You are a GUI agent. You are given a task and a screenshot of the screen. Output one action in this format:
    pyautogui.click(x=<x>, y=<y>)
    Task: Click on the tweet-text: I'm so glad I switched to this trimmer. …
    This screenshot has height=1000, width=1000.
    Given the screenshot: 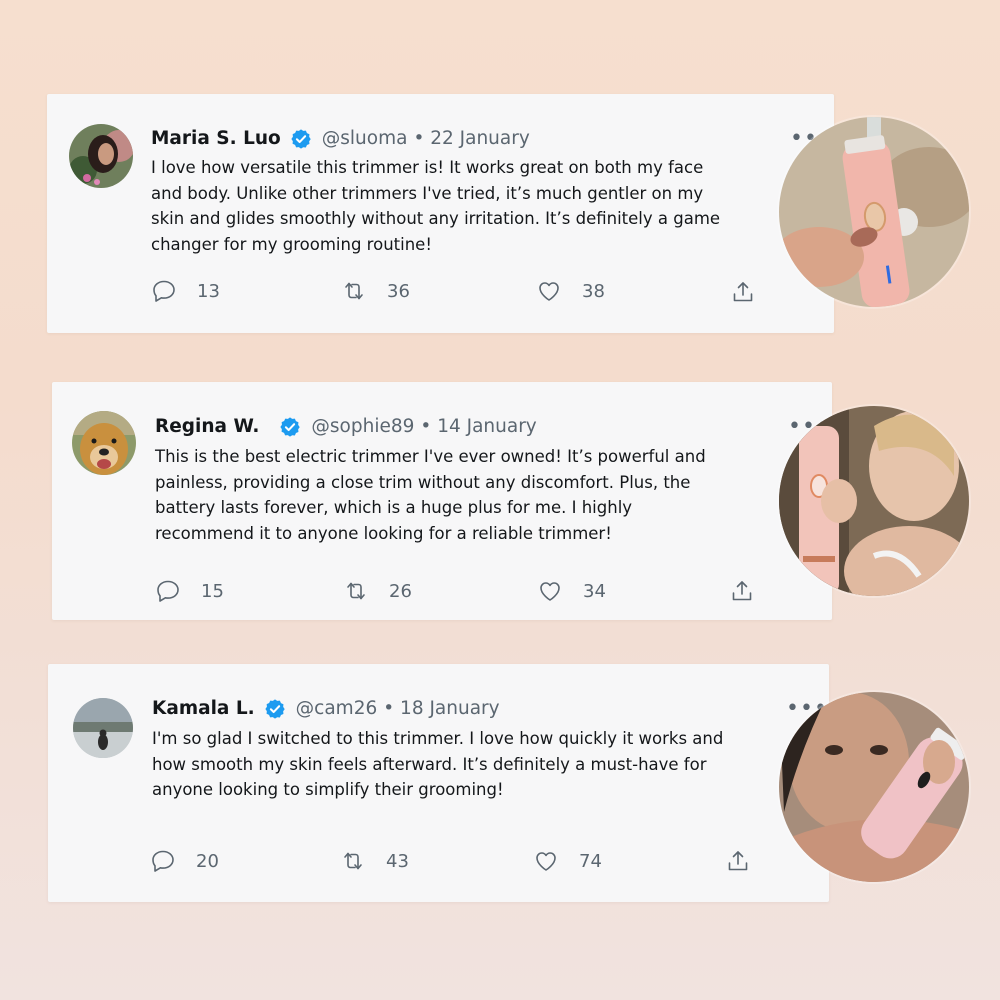 What is the action you would take?
    pyautogui.click(x=472, y=764)
    